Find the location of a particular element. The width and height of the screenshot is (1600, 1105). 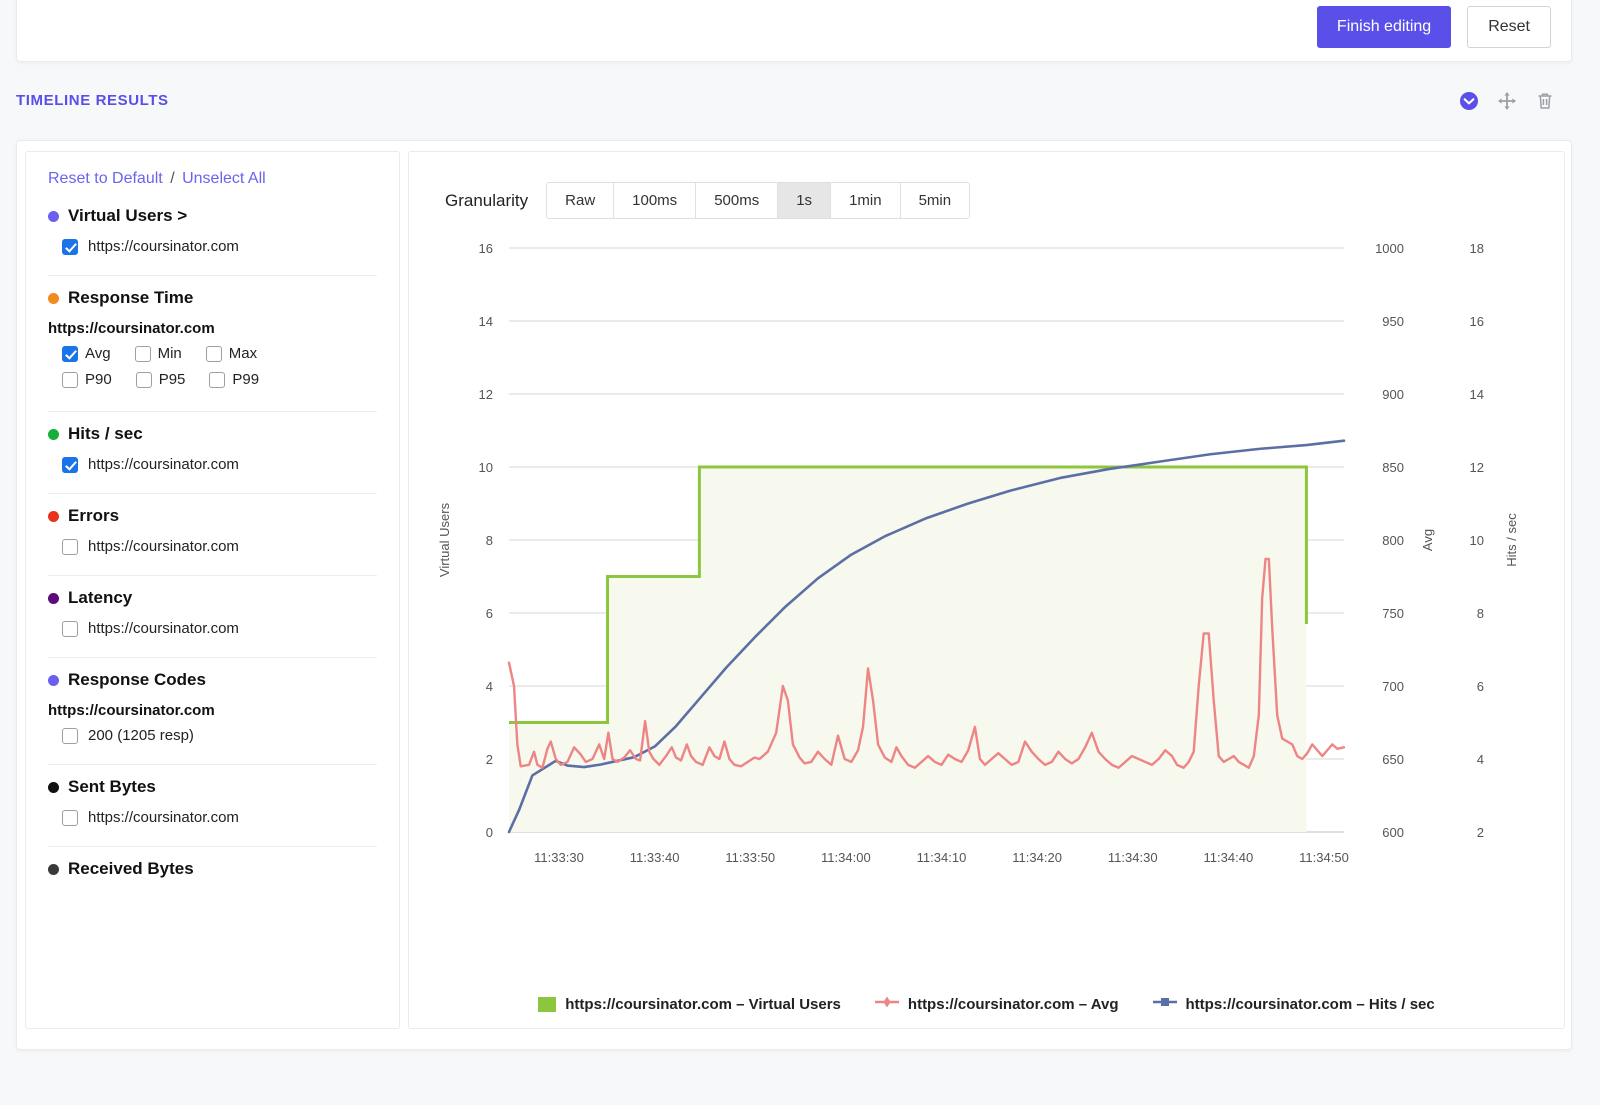

checkbox-virtual-users-host is located at coordinates (70, 246).